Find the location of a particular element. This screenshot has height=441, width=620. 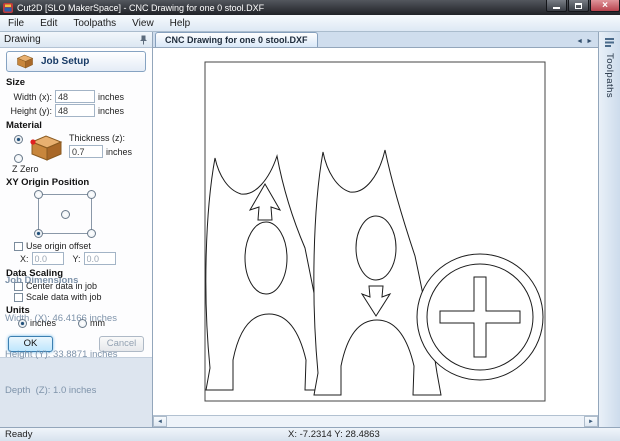

toolpaths-tab: Toolpaths is located at coordinates (609, 229).